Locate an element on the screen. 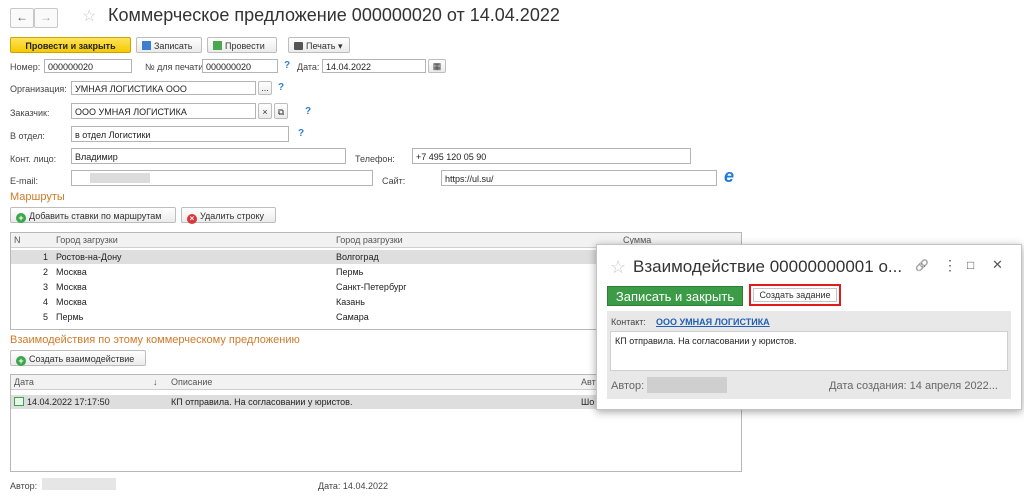 The height and width of the screenshot is (498, 1024). interaction-doc-icon is located at coordinates (19, 401).